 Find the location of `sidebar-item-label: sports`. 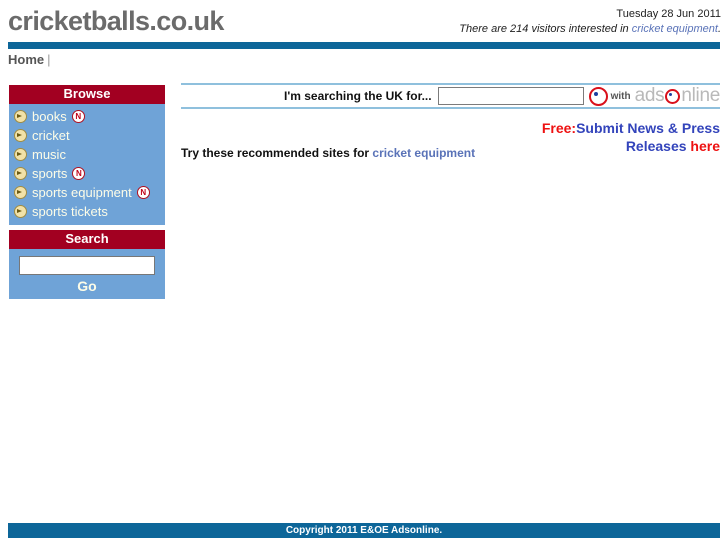

sidebar-item-label: sports is located at coordinates (50, 173).